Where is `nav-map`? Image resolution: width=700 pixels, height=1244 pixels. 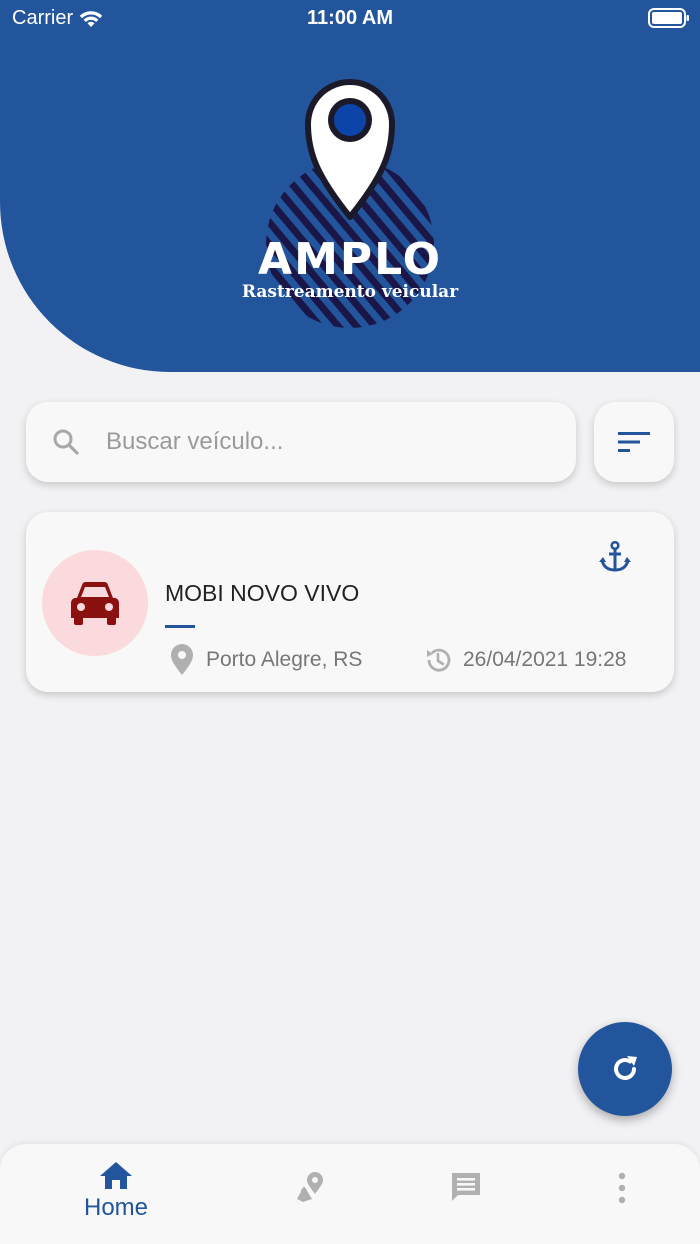
nav-map is located at coordinates (311, 1194).